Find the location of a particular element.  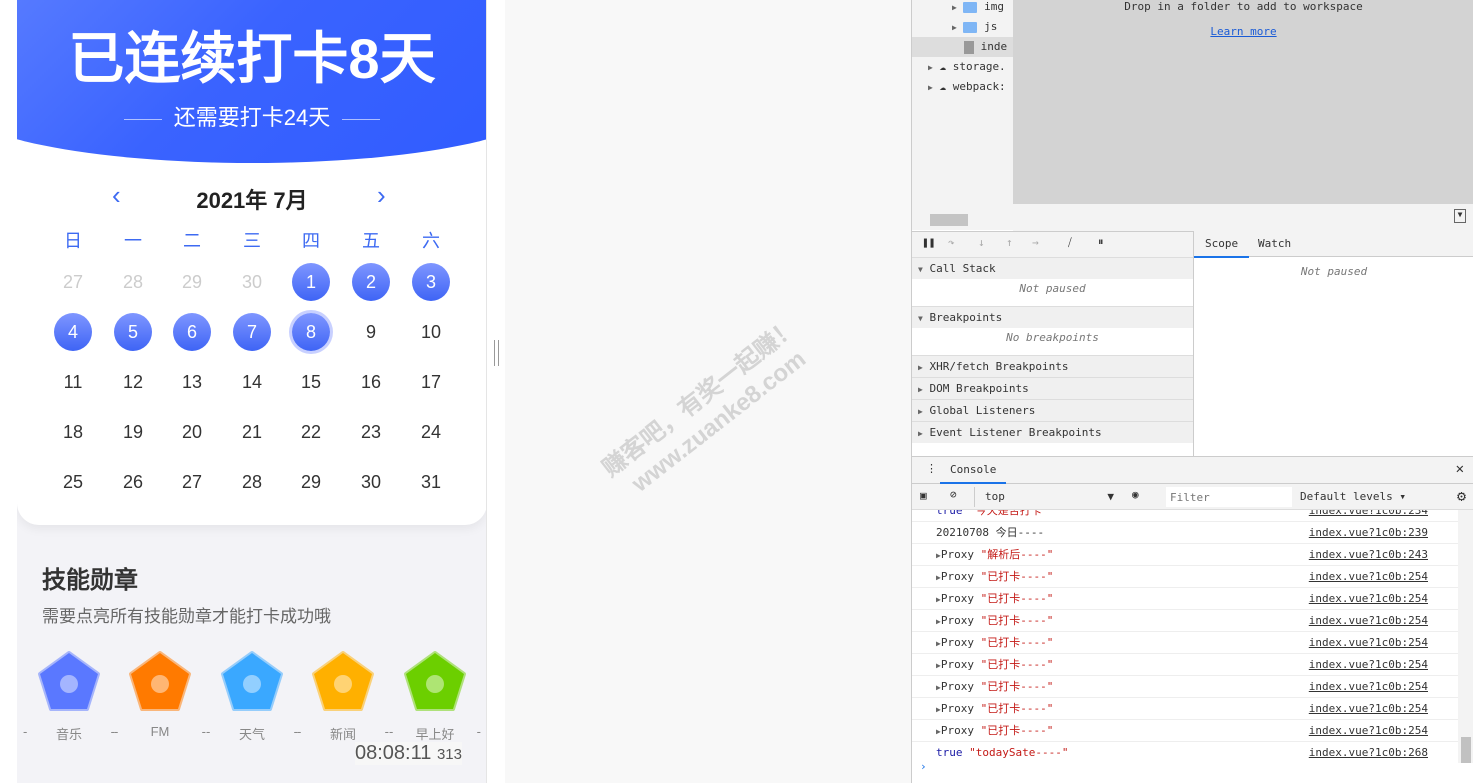

calendar-day: 17 is located at coordinates (431, 382).